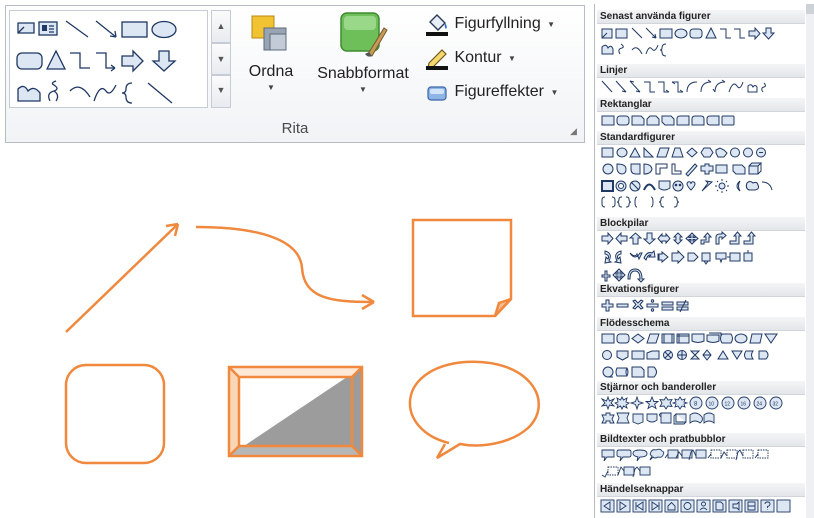 The width and height of the screenshot is (814, 518). I want to click on gallery-scroller: ▲ ▼ ▼, so click(221, 59).